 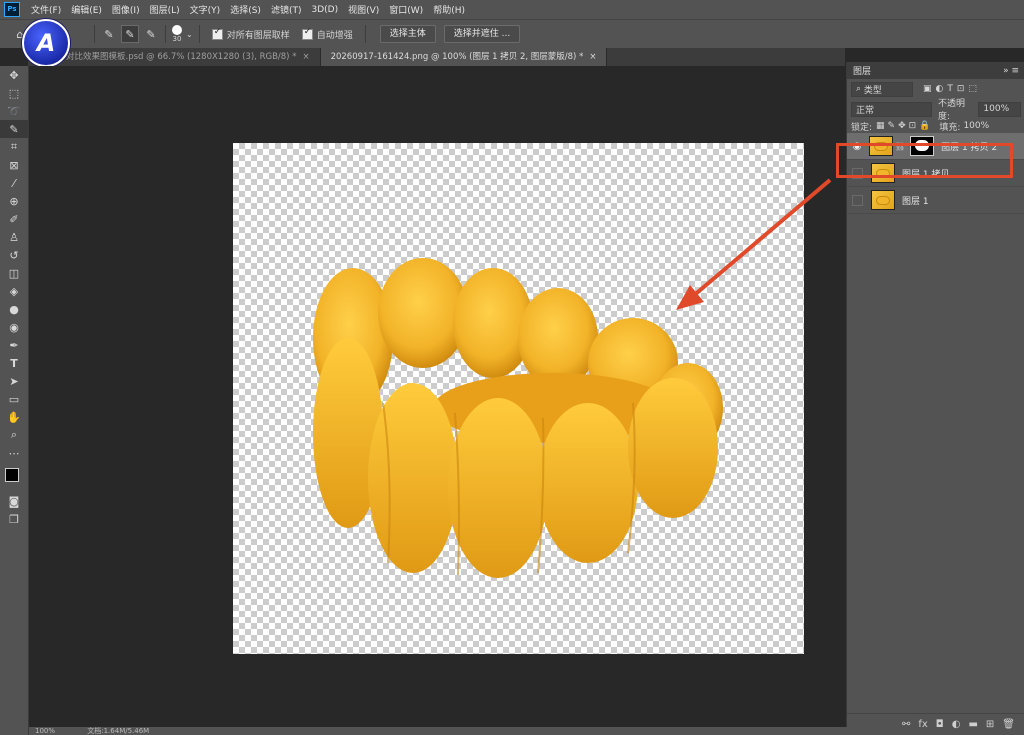 What do you see at coordinates (891, 109) in the screenshot?
I see `blend-mode-select: 正常` at bounding box center [891, 109].